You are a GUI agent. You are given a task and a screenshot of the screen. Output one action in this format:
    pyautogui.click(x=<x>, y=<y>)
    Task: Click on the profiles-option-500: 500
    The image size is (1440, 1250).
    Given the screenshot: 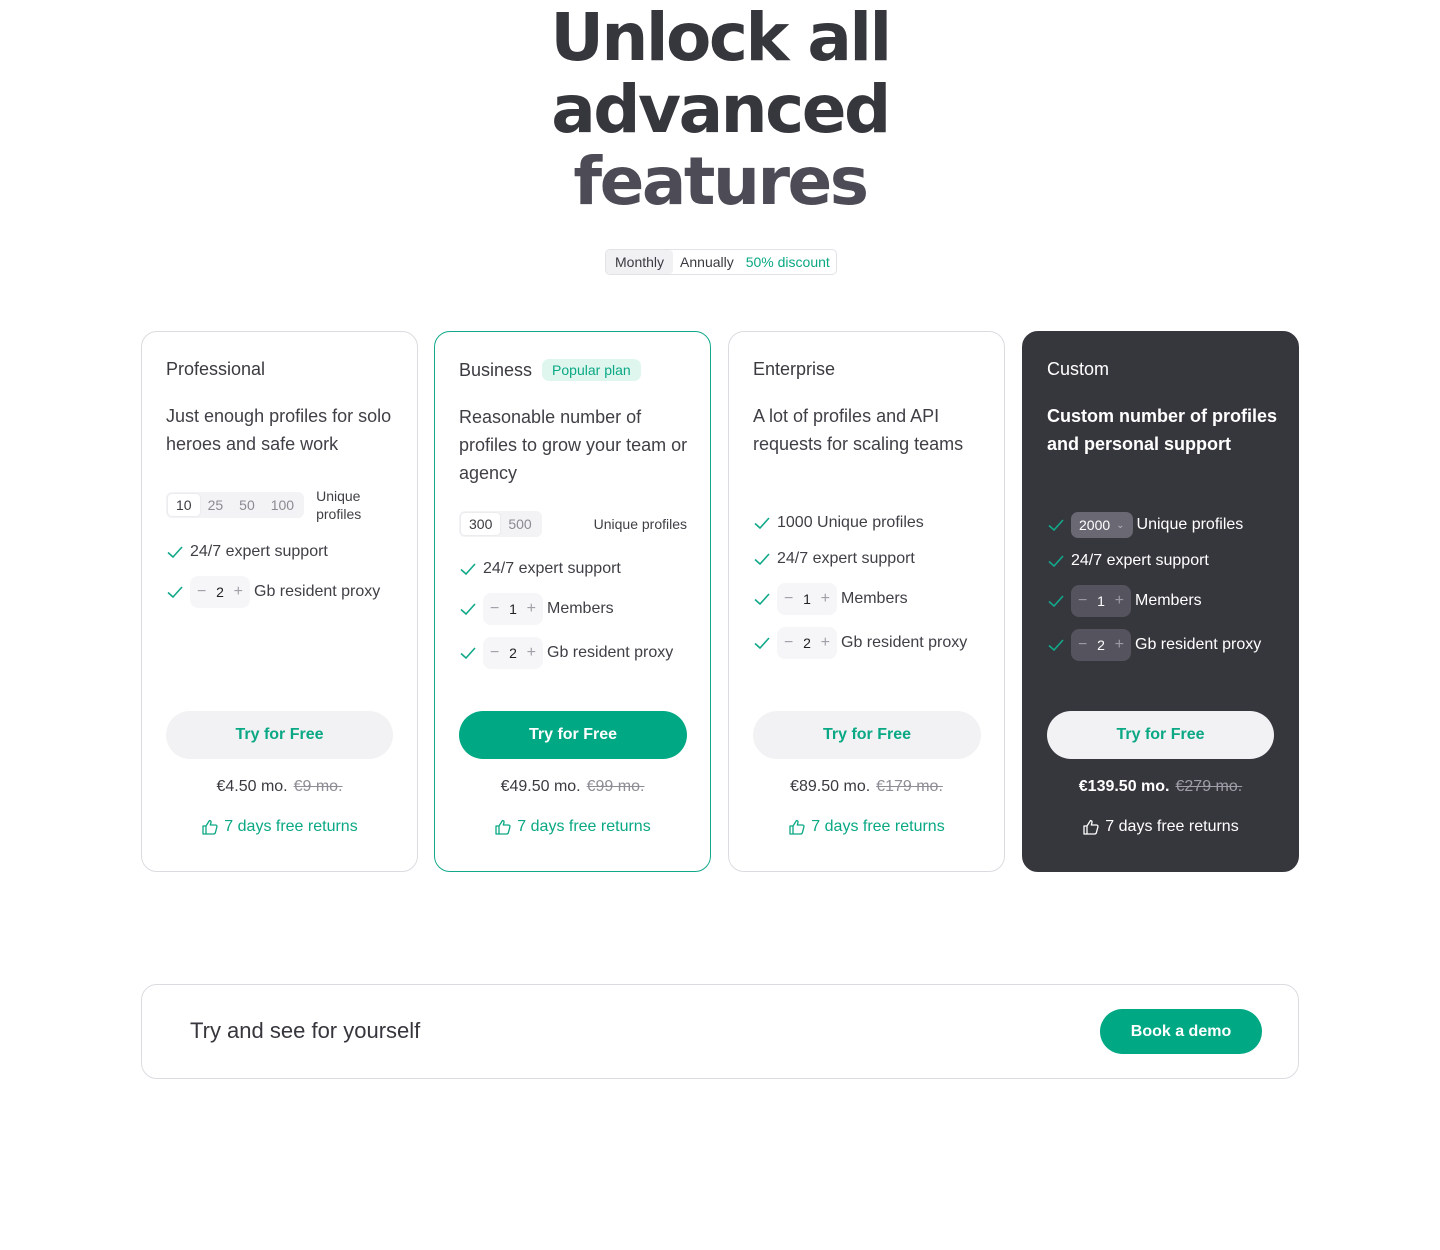 What is the action you would take?
    pyautogui.click(x=519, y=524)
    